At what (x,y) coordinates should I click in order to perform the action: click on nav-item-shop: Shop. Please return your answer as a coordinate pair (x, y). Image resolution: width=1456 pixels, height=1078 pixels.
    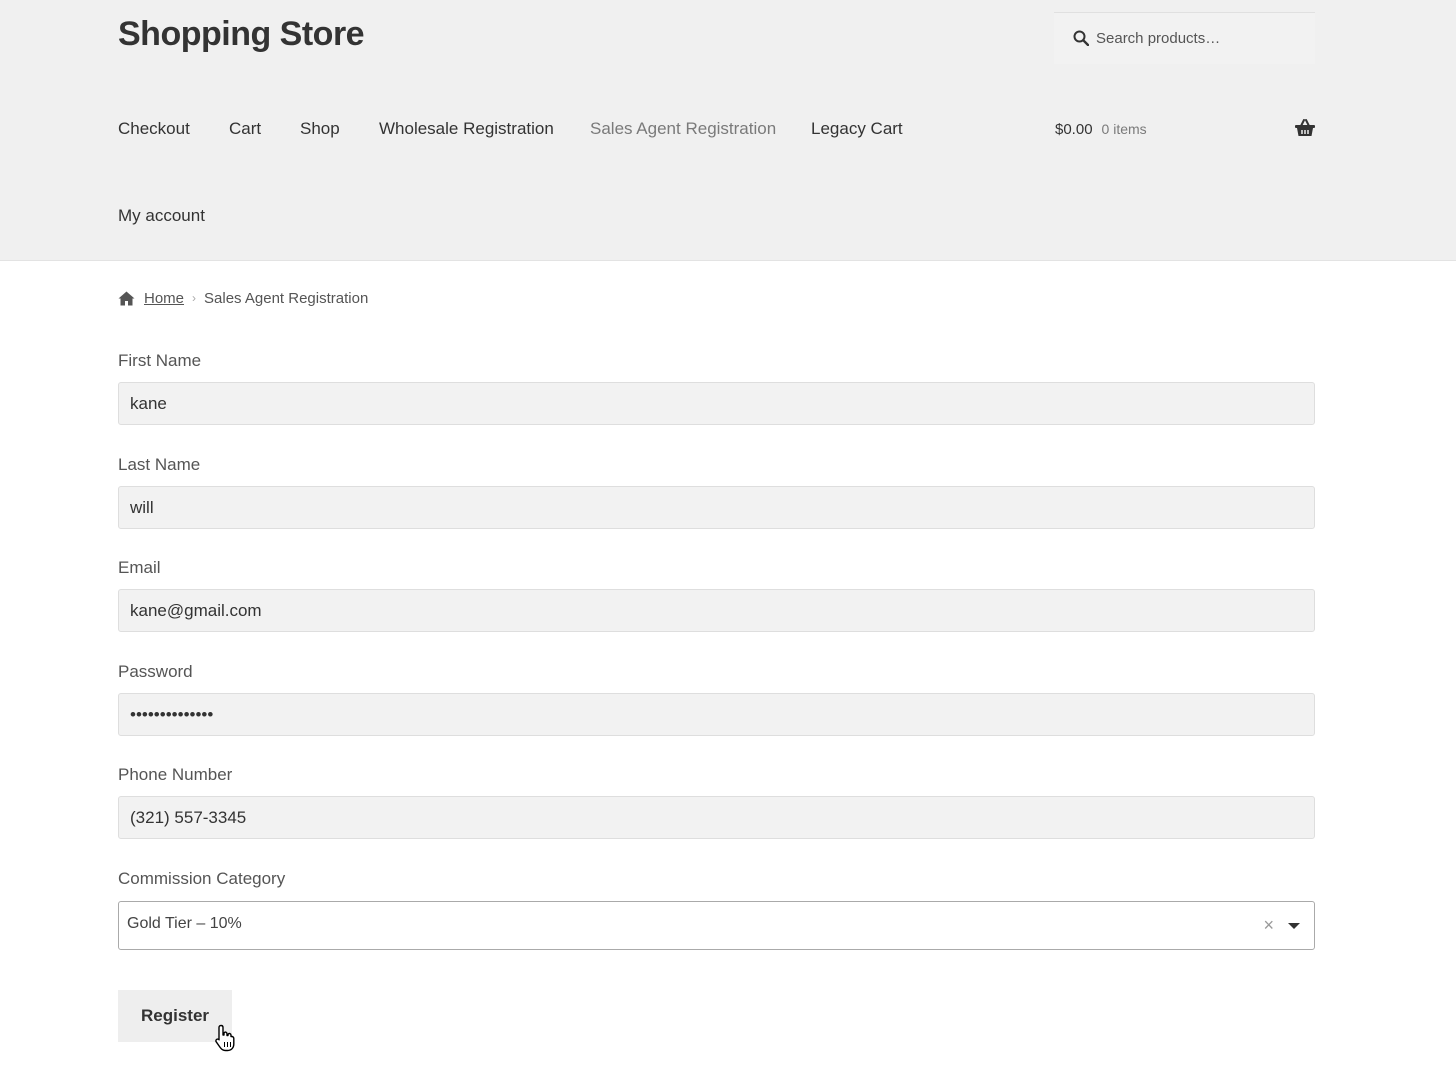
    Looking at the image, I should click on (320, 129).